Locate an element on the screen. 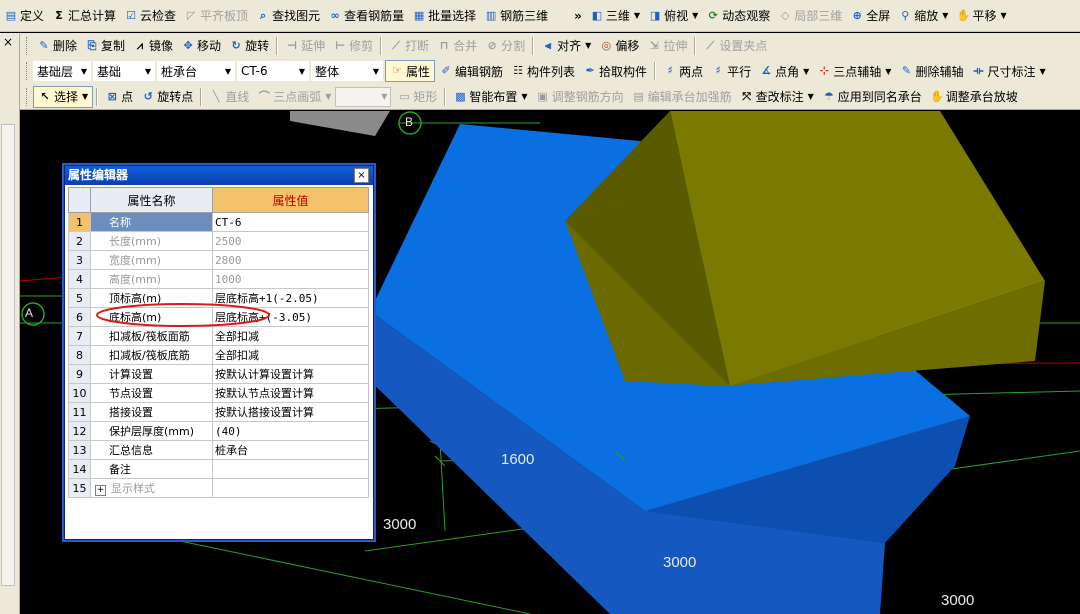 Image resolution: width=1080 pixels, height=614 pixels. property-value: 按默认计算设置计算 is located at coordinates (290, 374).